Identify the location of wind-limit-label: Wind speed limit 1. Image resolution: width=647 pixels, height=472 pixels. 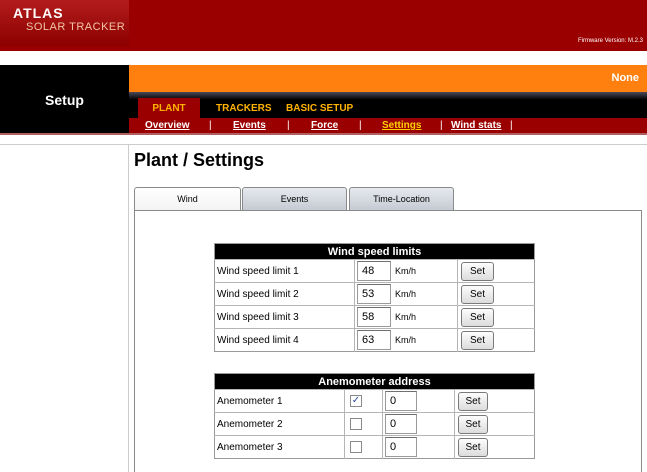
(284, 271).